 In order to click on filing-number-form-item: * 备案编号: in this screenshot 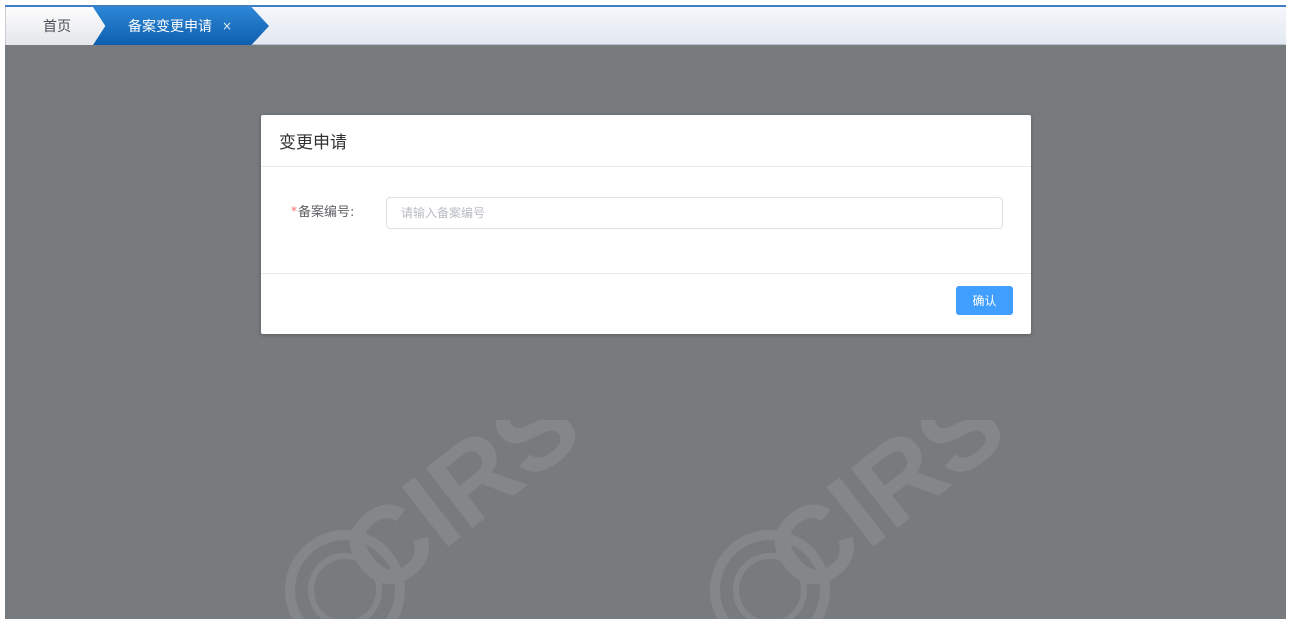, I will do `click(646, 213)`.